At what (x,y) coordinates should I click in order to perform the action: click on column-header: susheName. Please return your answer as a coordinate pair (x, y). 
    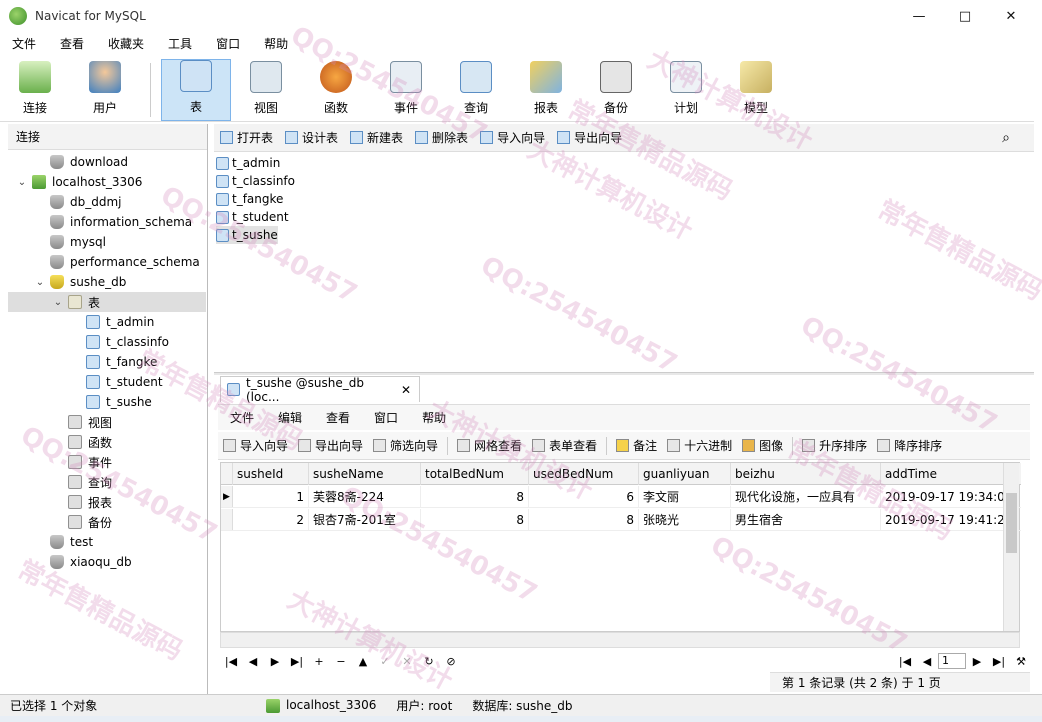
    Looking at the image, I should click on (365, 474).